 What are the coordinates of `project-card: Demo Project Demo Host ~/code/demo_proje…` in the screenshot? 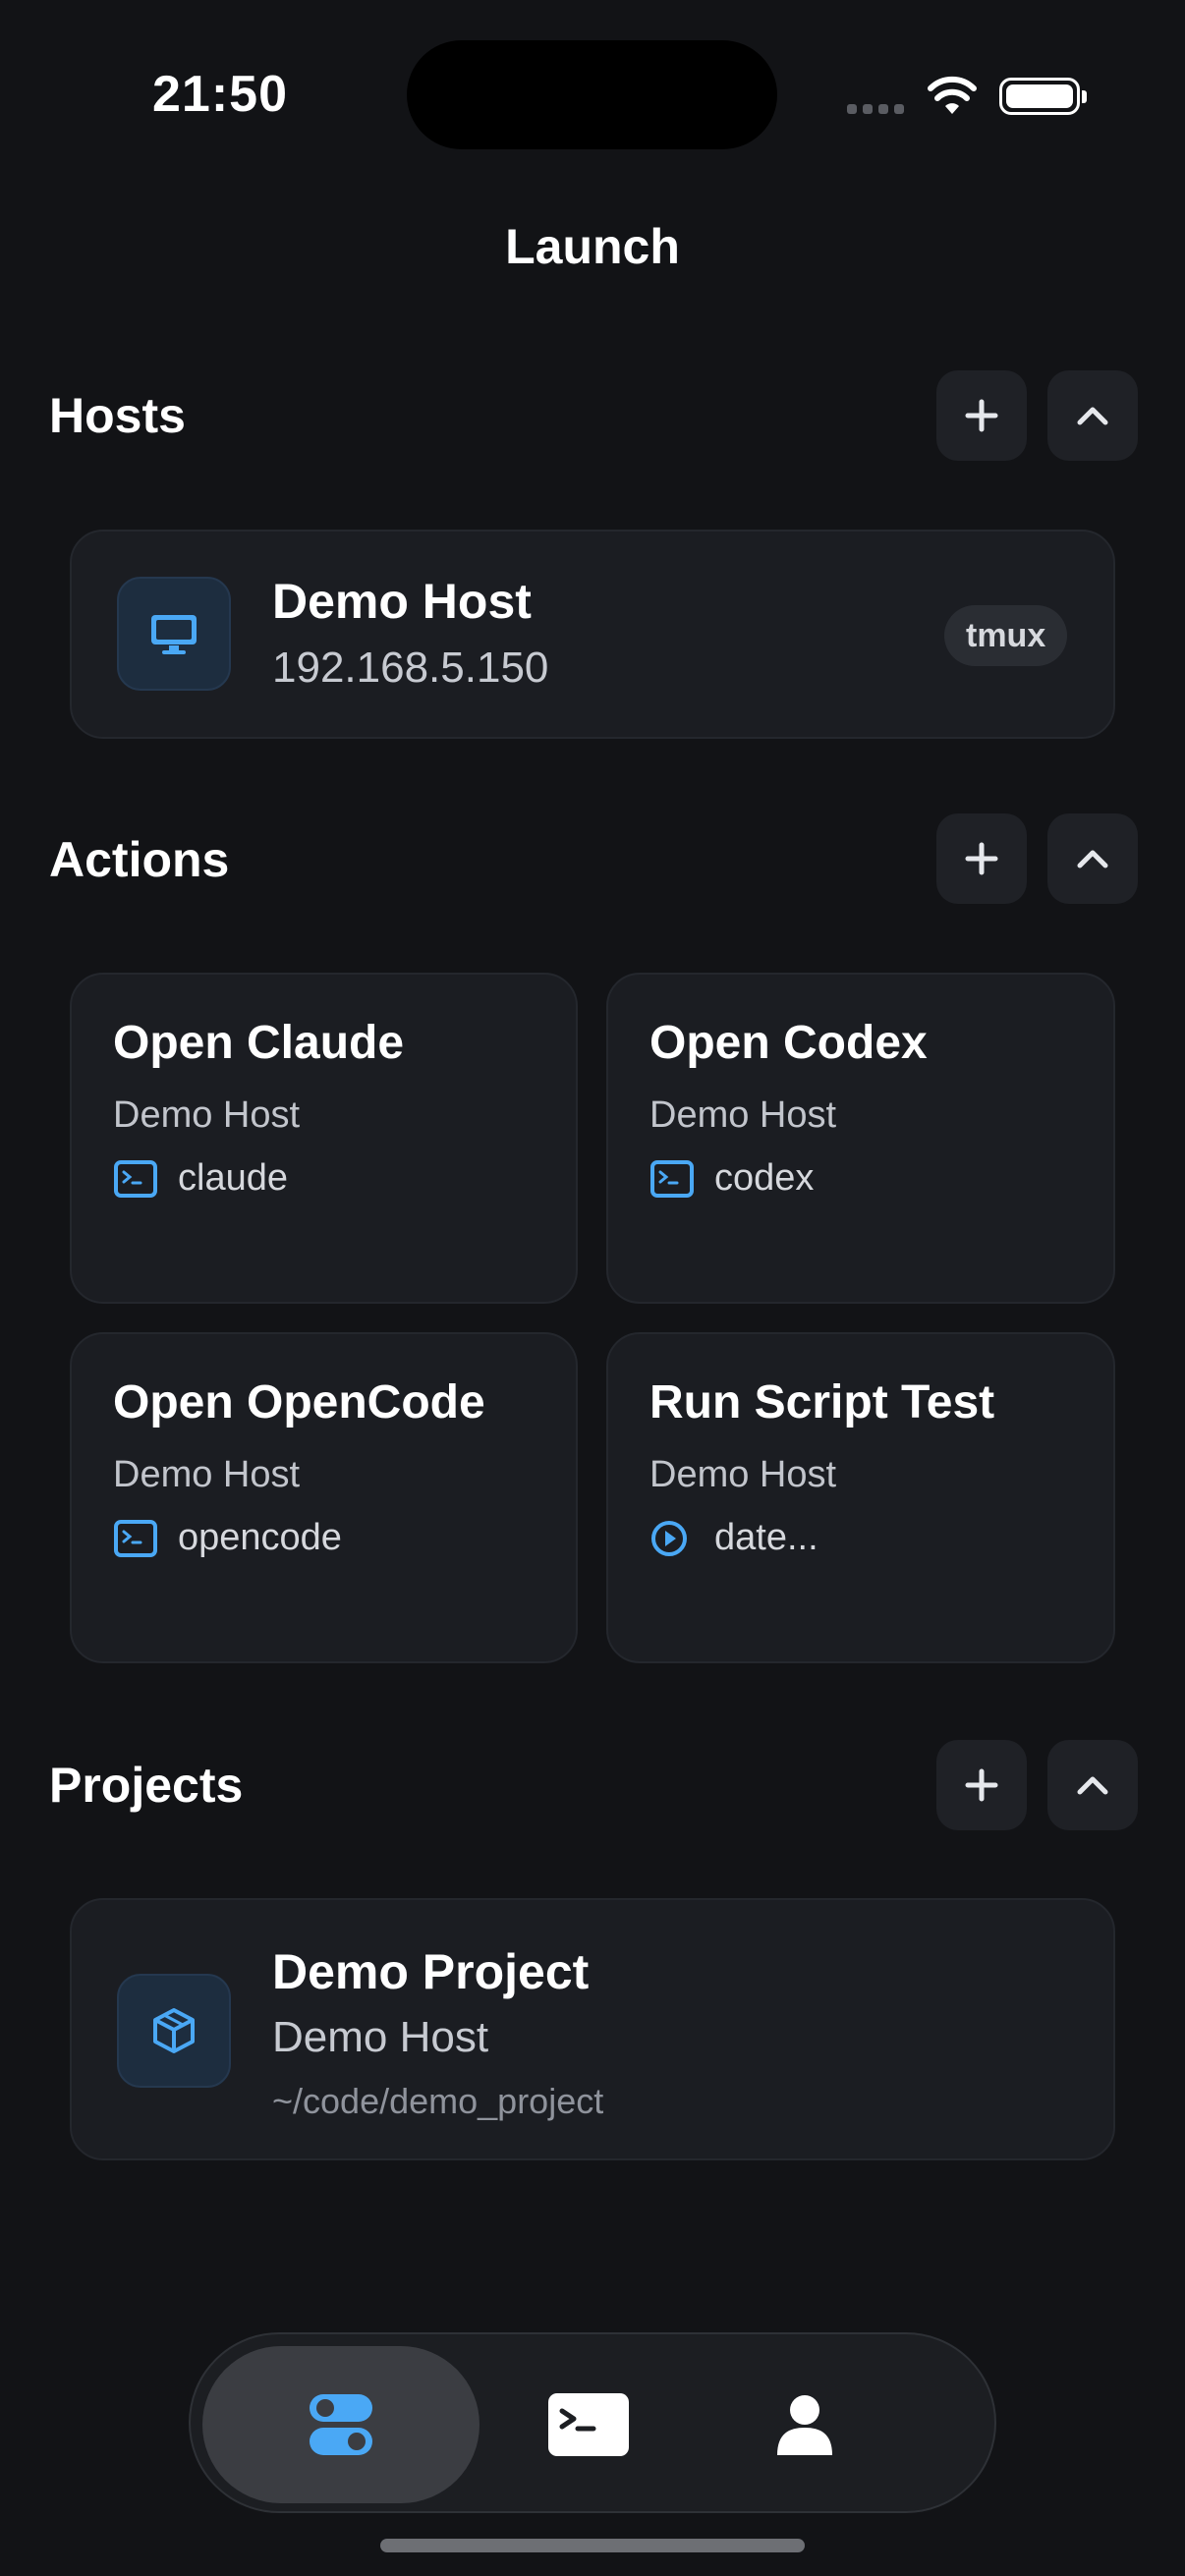 It's located at (592, 2029).